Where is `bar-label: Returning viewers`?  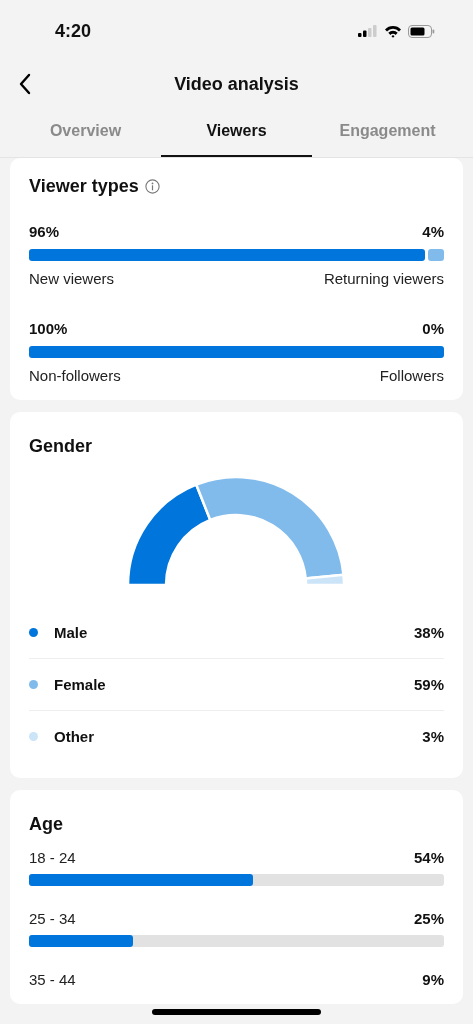 bar-label: Returning viewers is located at coordinates (383, 278).